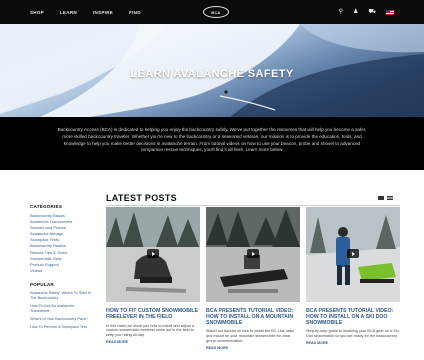 The image size is (424, 360). Describe the element at coordinates (61, 309) in the screenshot. I see `popular-post-link: How To Use An Avalanche Transceiver` at that location.